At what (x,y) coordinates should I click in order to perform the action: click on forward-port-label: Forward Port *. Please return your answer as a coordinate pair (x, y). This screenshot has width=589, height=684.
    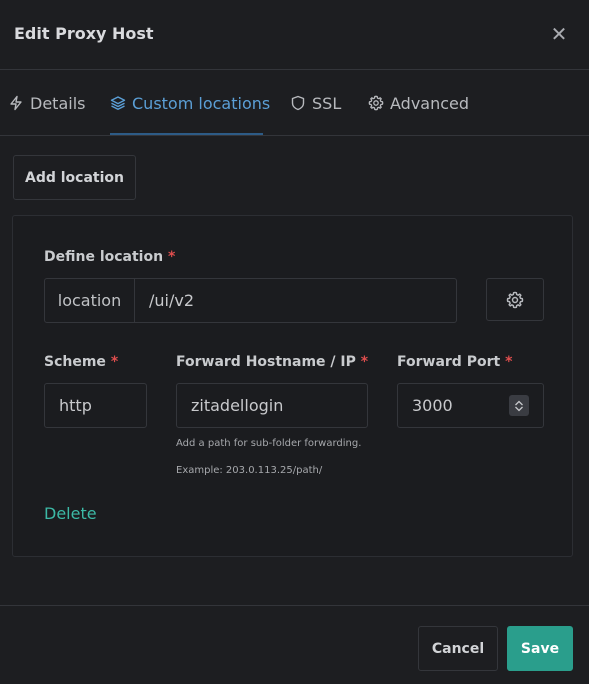
    Looking at the image, I should click on (454, 362).